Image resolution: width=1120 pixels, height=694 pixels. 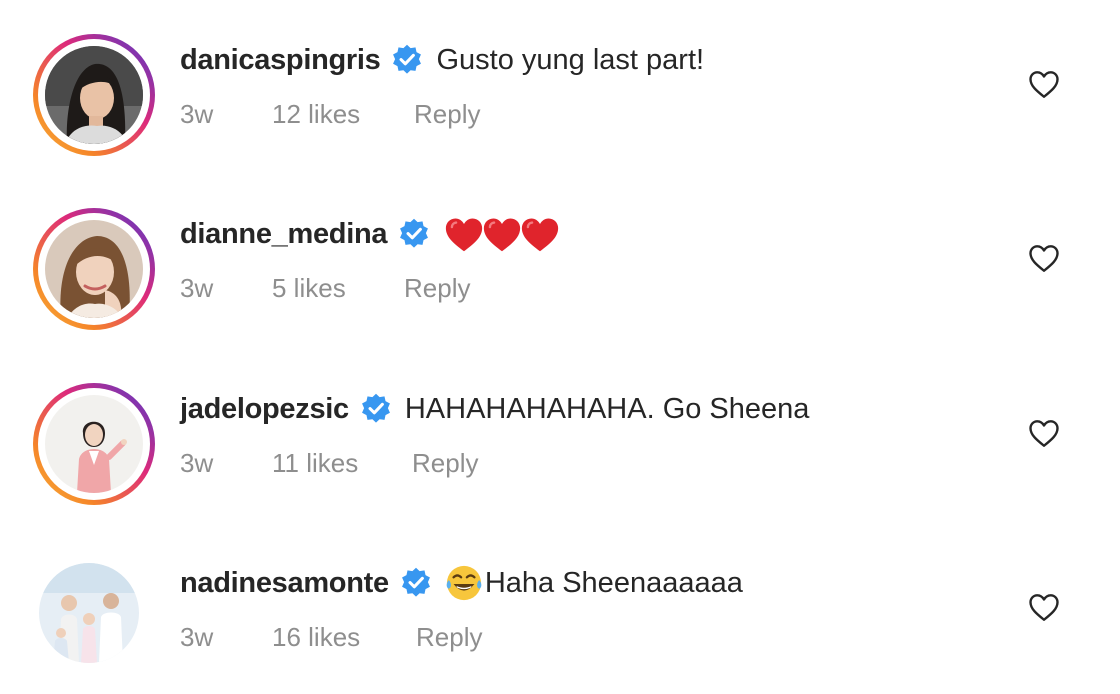 I want to click on comment-emojis, so click(x=501, y=234).